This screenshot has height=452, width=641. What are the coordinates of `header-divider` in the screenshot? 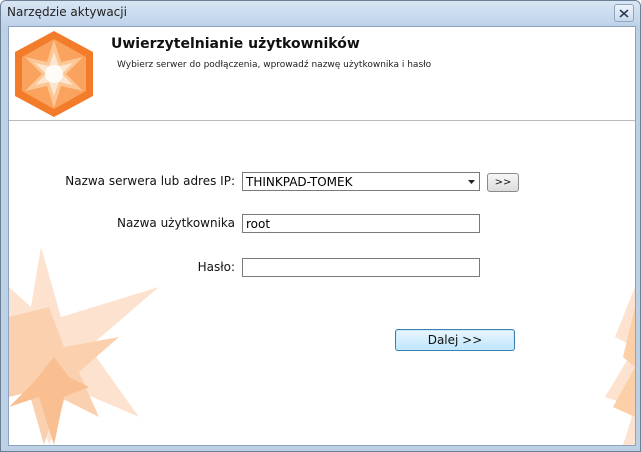 It's located at (322, 120).